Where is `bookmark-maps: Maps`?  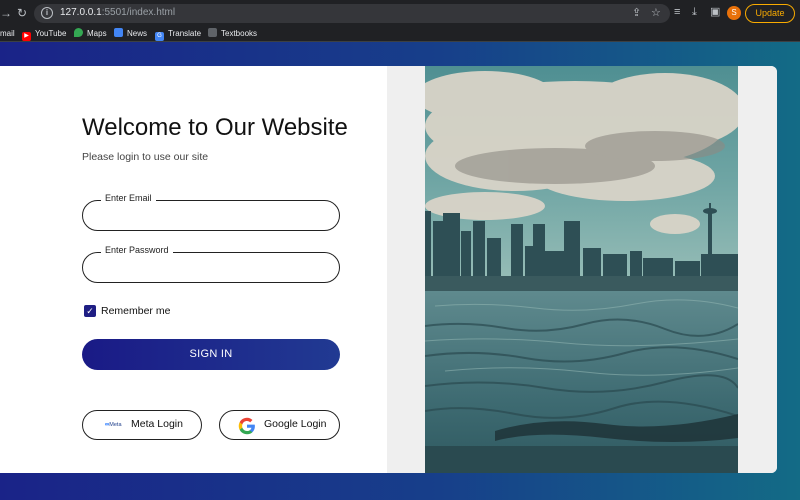
bookmark-maps: Maps is located at coordinates (90, 34).